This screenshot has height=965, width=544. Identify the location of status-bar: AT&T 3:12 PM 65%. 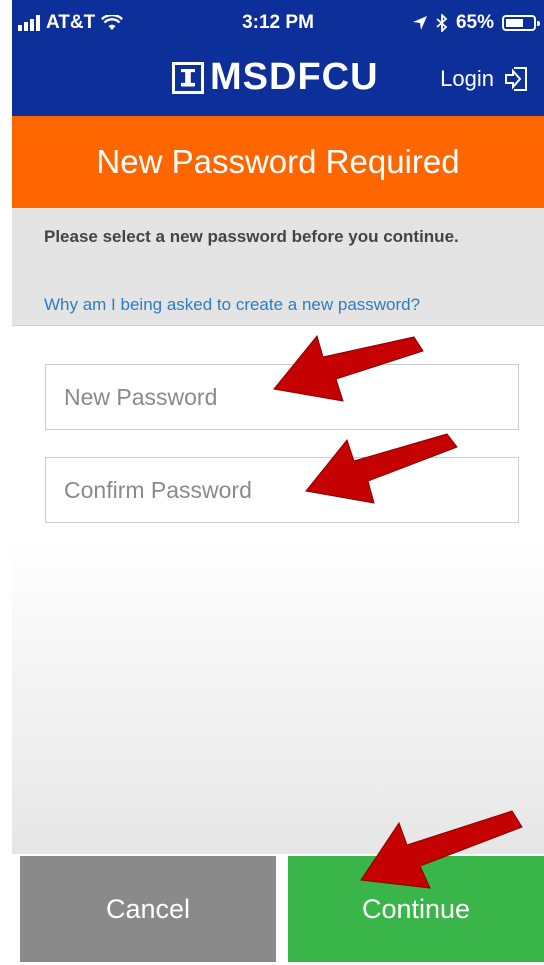
(278, 24).